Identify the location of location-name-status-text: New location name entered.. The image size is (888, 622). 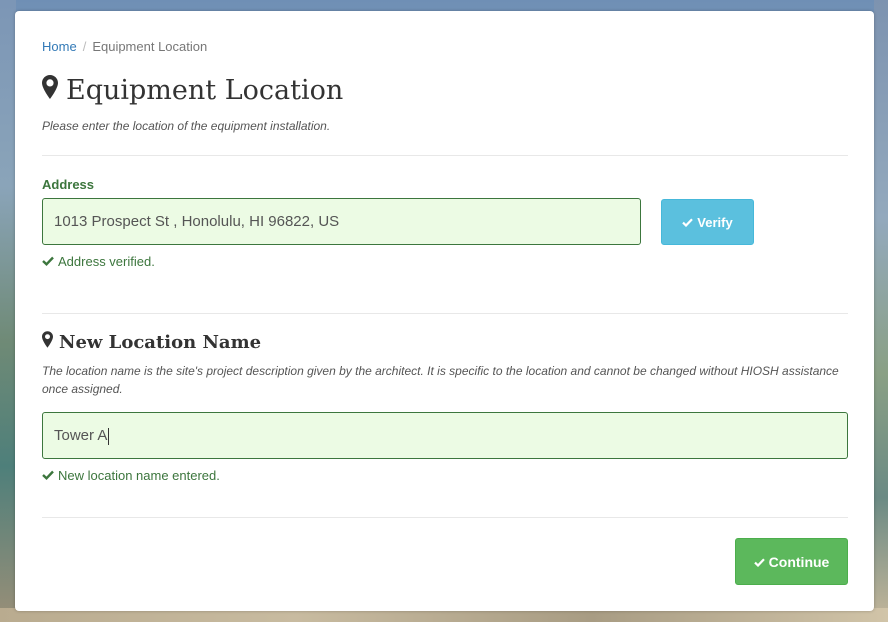
(139, 475).